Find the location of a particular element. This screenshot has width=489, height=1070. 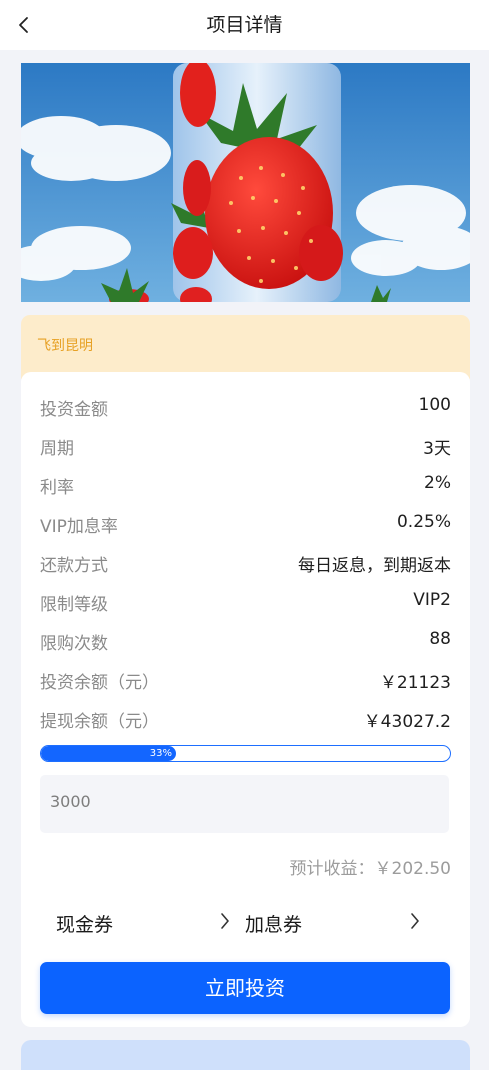

nav-bar: 项目详情 is located at coordinates (244, 25).